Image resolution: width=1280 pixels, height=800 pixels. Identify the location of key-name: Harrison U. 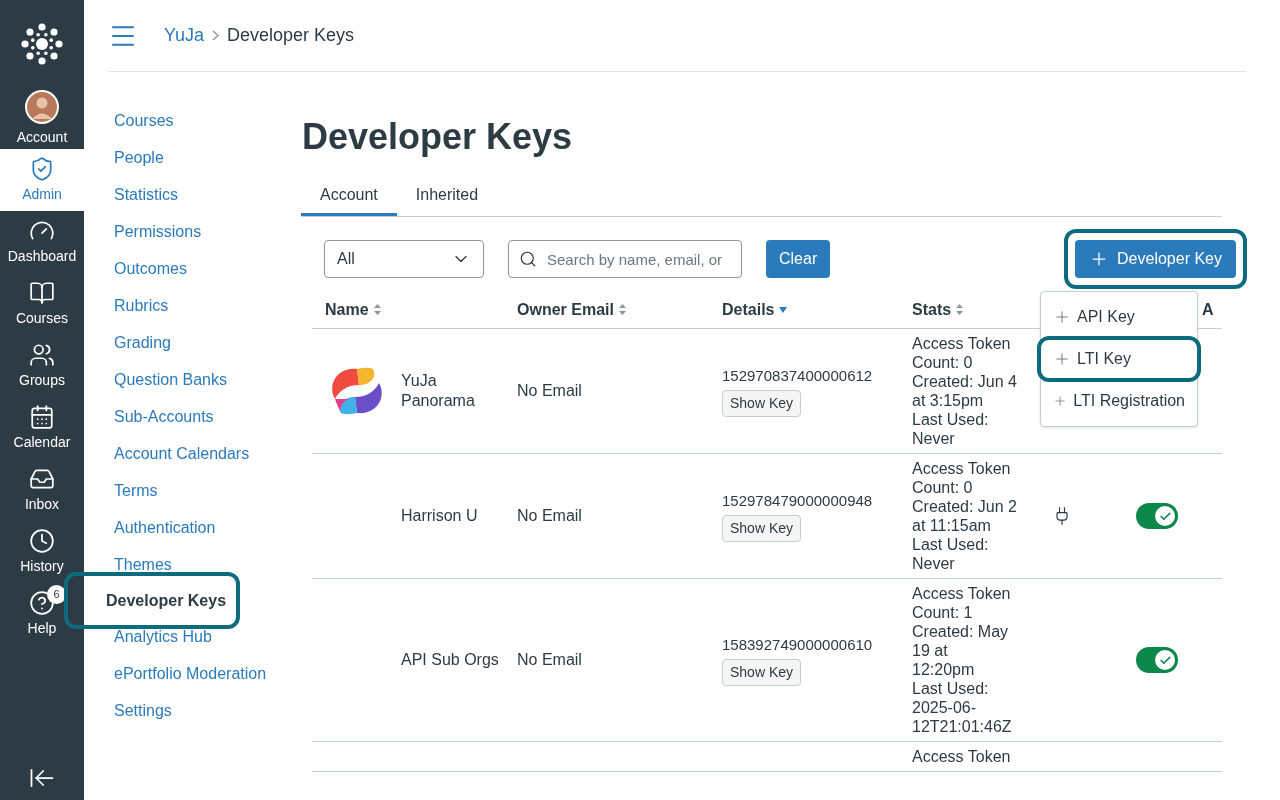
(440, 516).